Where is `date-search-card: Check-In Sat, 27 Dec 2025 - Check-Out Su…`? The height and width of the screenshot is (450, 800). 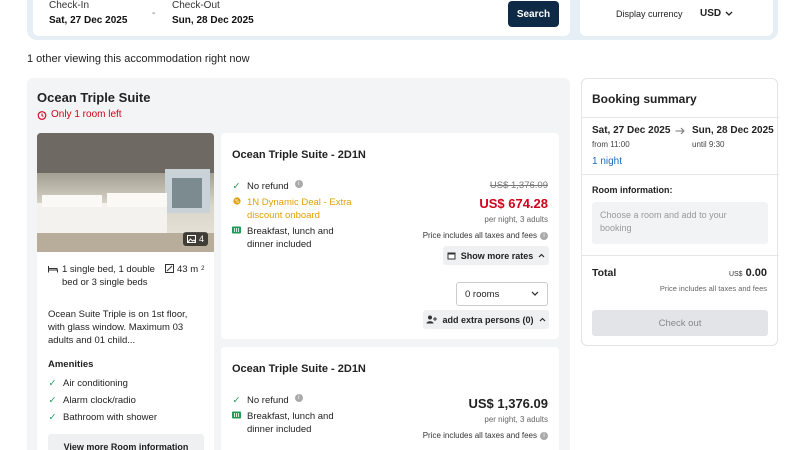 date-search-card: Check-In Sat, 27 Dec 2025 - Check-Out Su… is located at coordinates (301, 18).